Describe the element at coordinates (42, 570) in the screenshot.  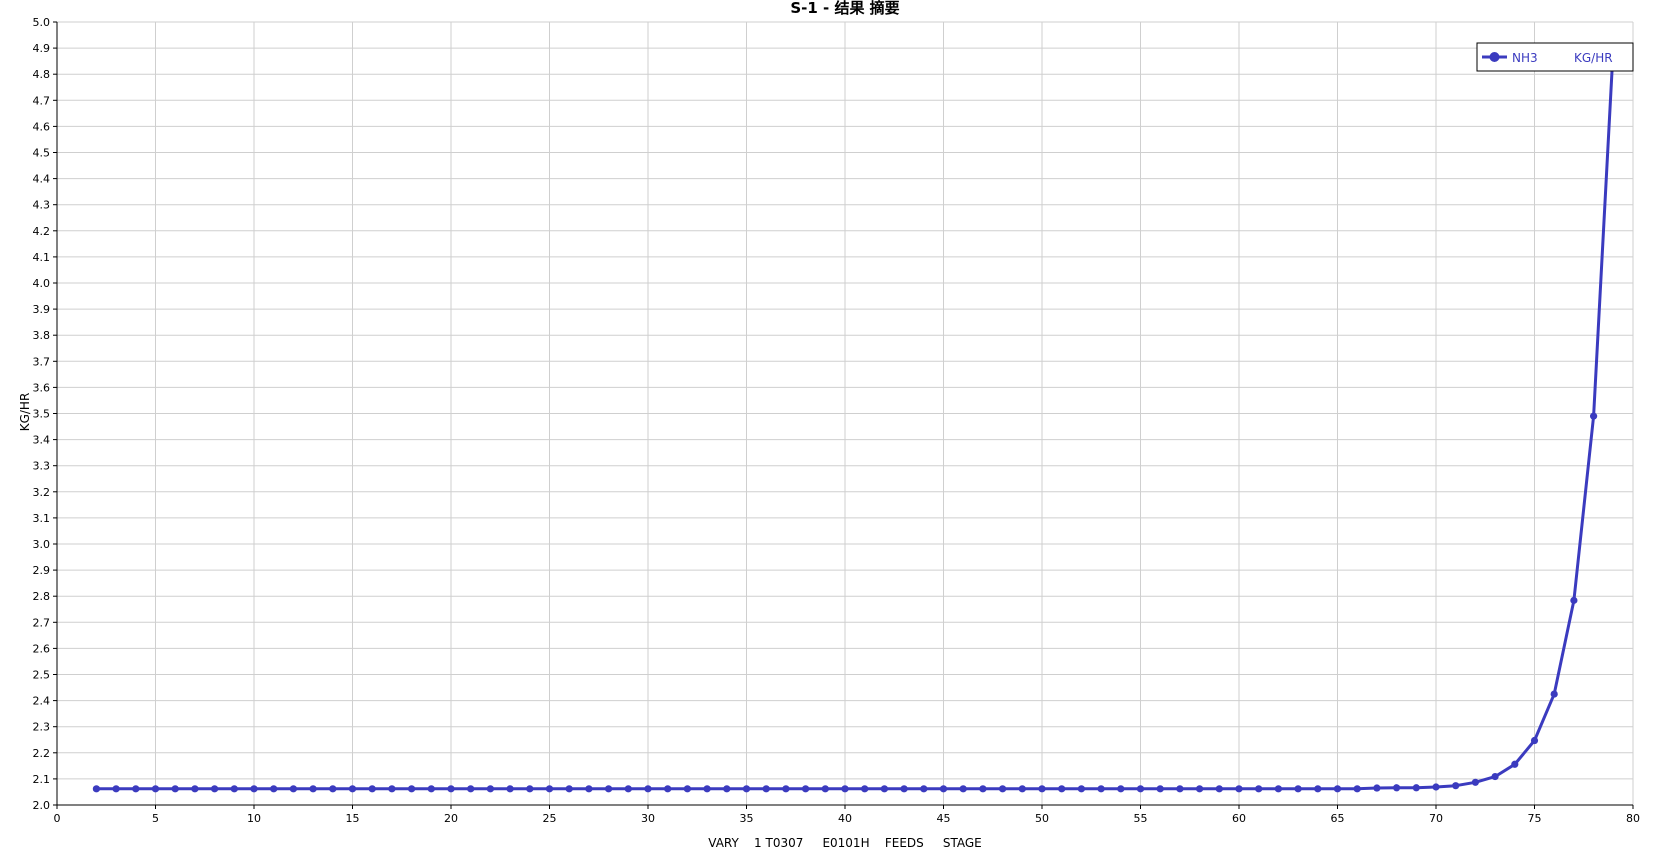
I see `y-tick-label: 2.9` at that location.